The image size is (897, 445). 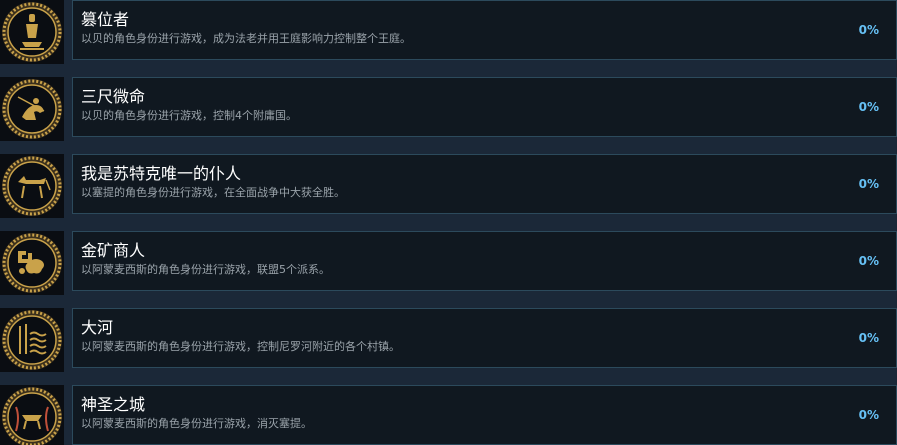 I want to click on achievement-panel: 三尺微命 以贝的角色身份进行游戏，控制4个附庸国。 0%, so click(x=484, y=107).